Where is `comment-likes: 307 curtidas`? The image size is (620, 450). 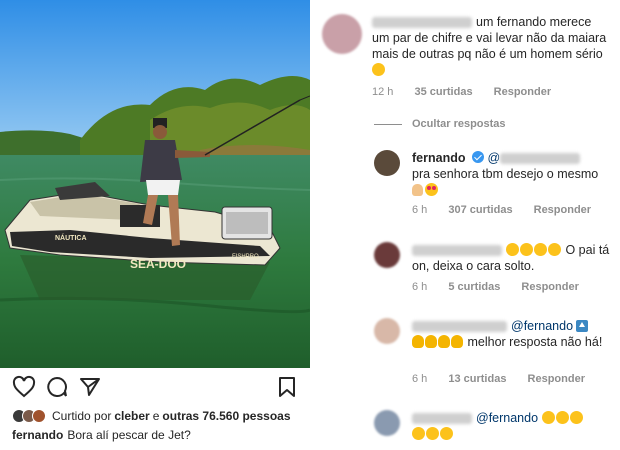 comment-likes: 307 curtidas is located at coordinates (480, 210).